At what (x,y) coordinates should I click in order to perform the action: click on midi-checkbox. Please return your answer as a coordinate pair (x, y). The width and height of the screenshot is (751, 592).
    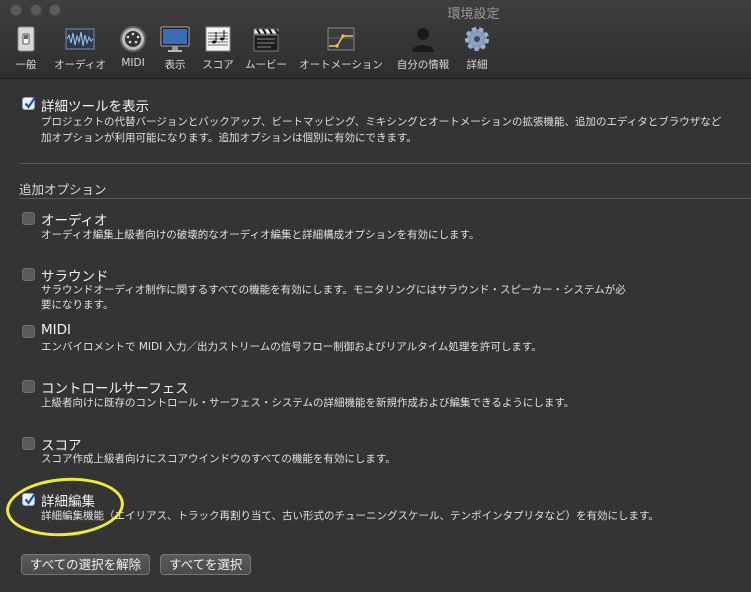
    Looking at the image, I should click on (28, 331).